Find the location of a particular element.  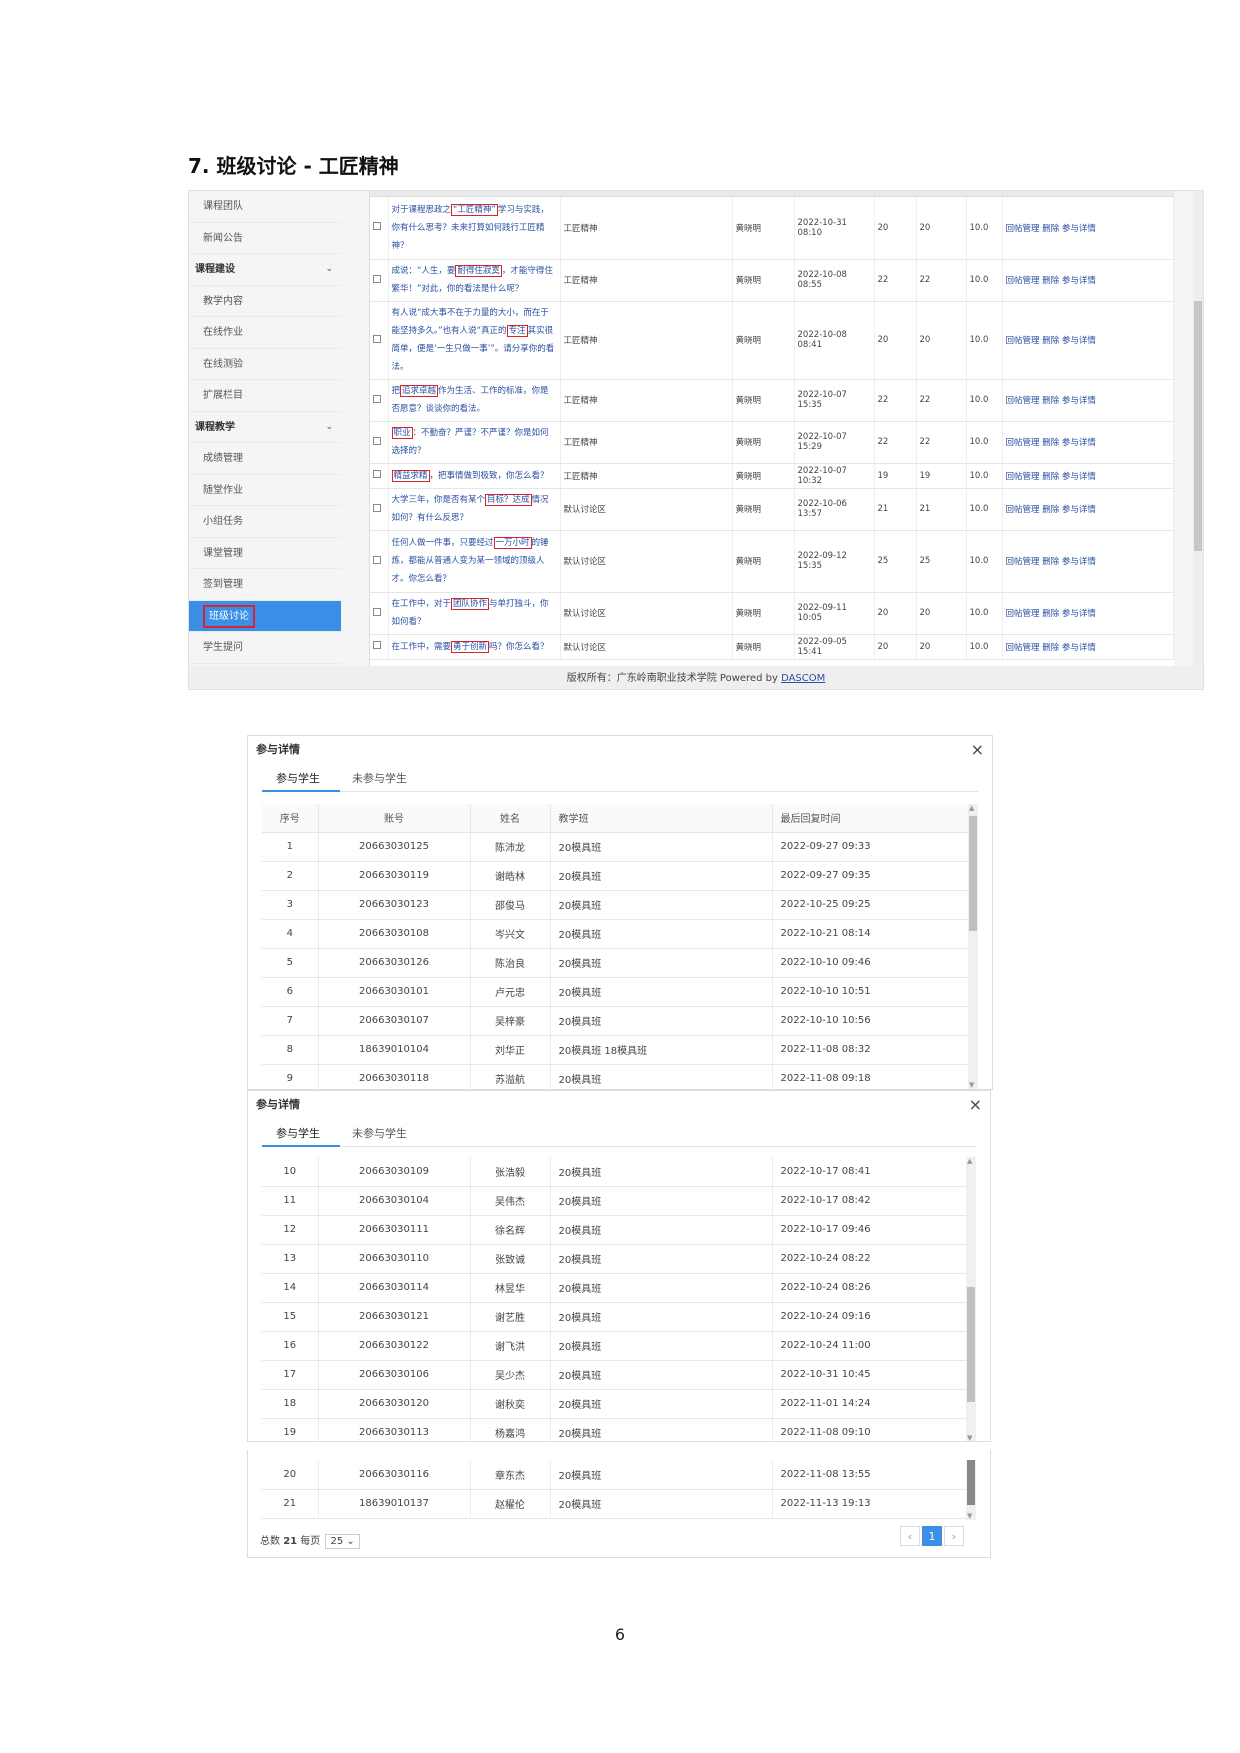

per-page-select: 25 ⌄ is located at coordinates (342, 1541).